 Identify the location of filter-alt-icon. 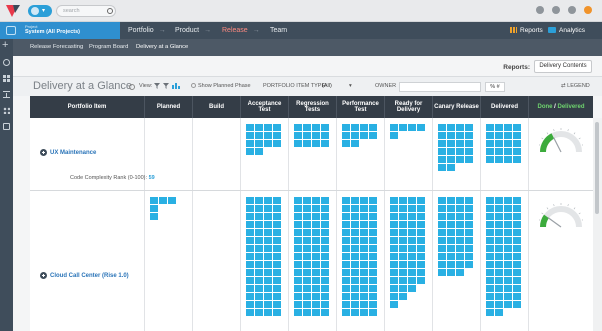
(166, 86).